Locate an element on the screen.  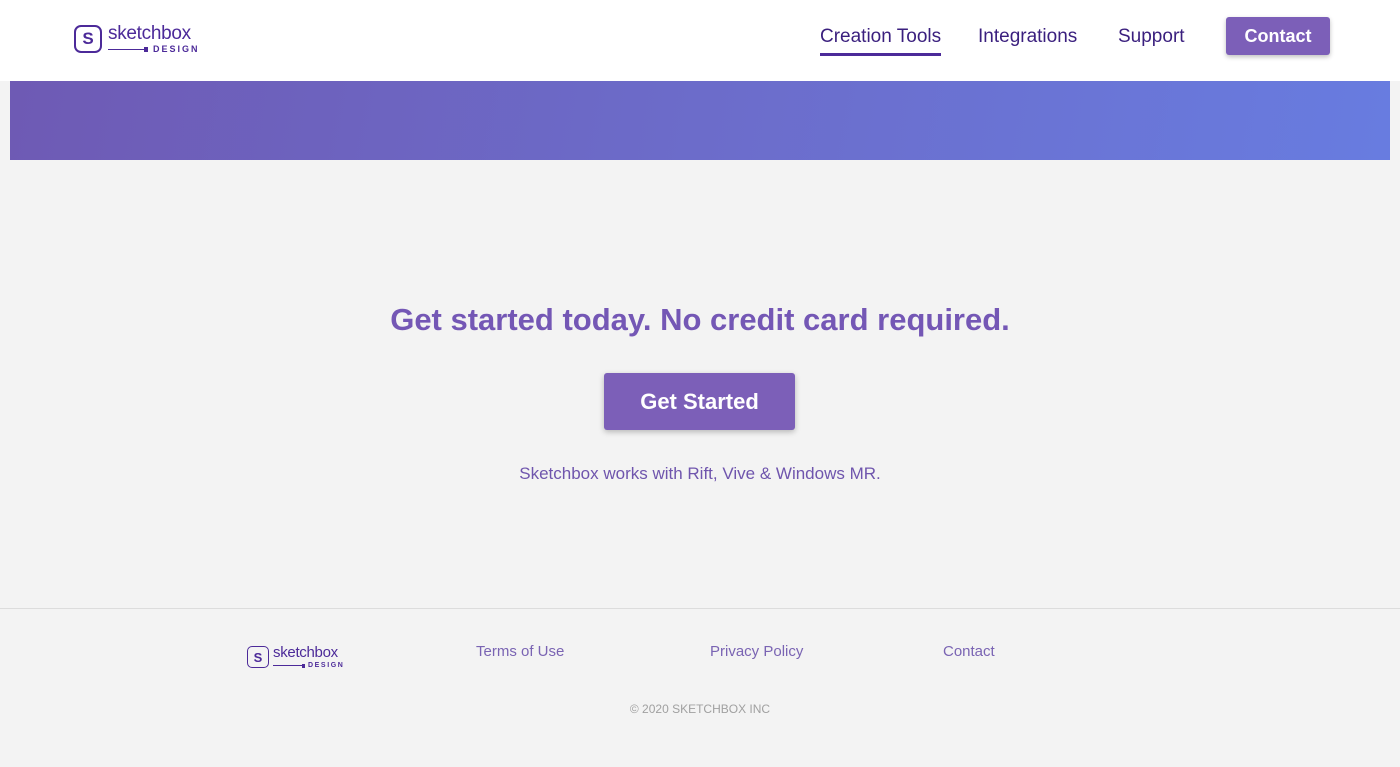
nav-creation-tools: Creation Tools is located at coordinates (881, 41).